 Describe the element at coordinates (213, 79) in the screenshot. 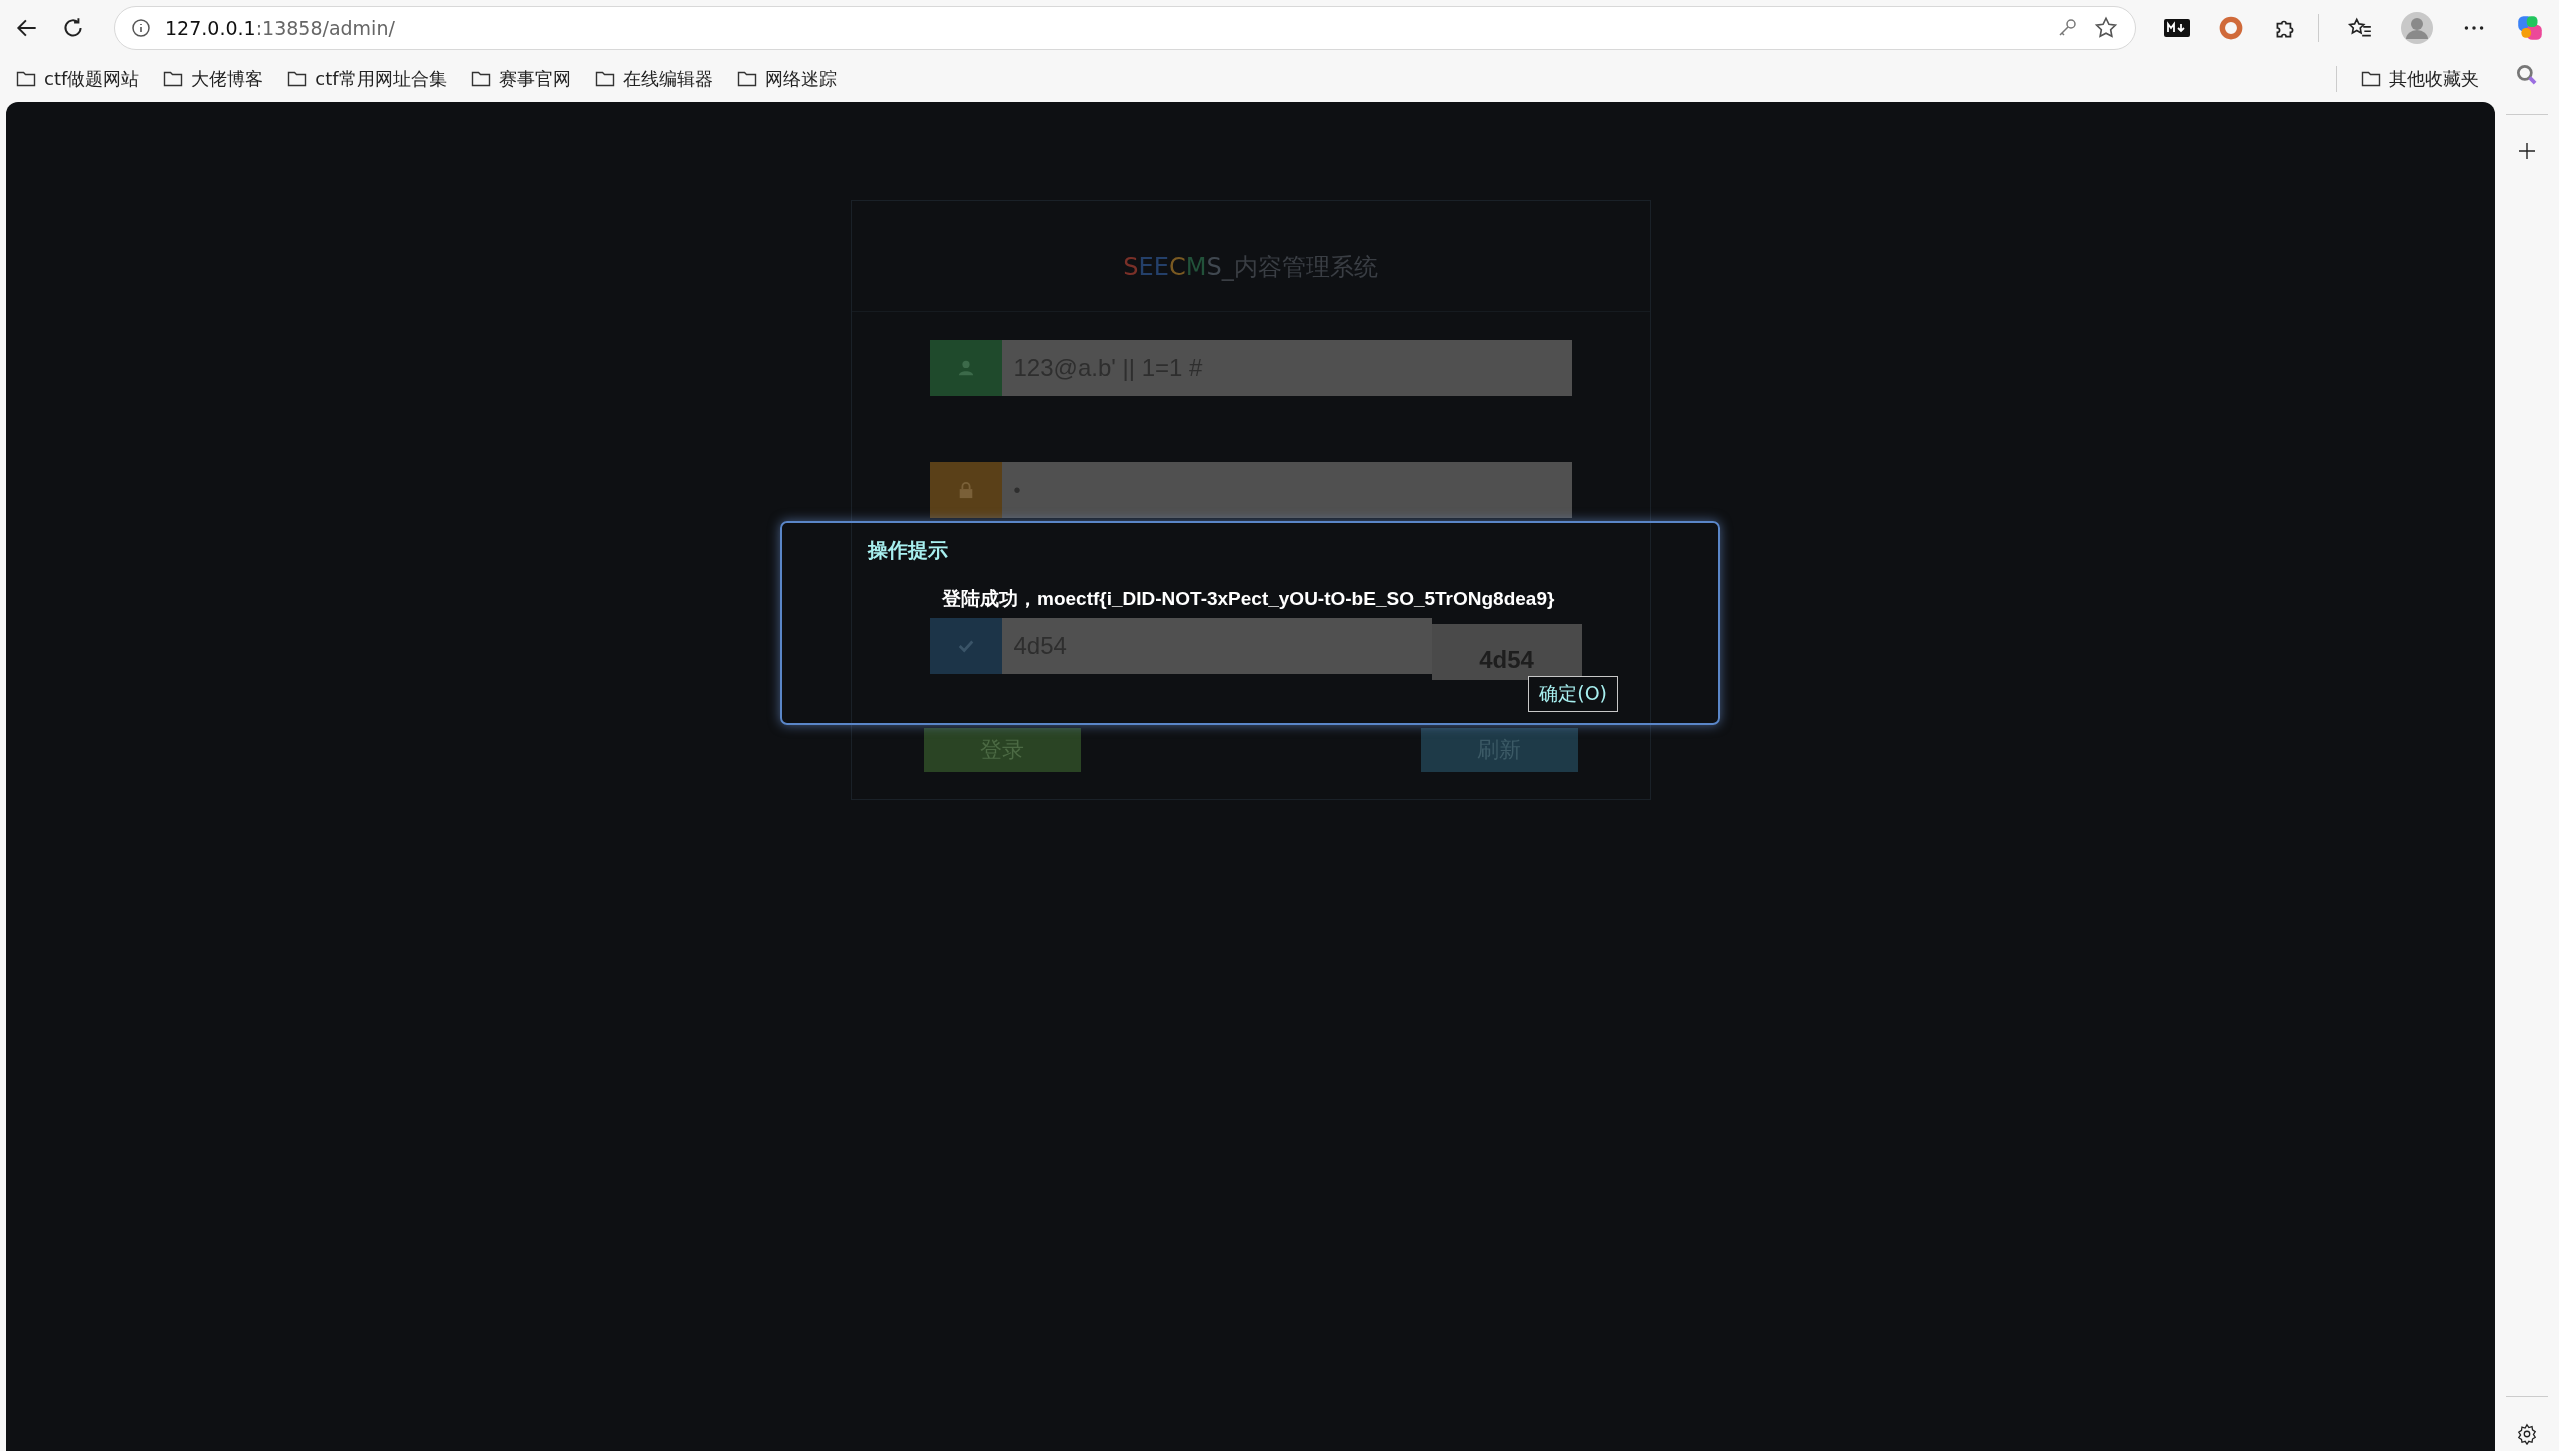

I see `bookmark-folder: 大佬博客` at that location.